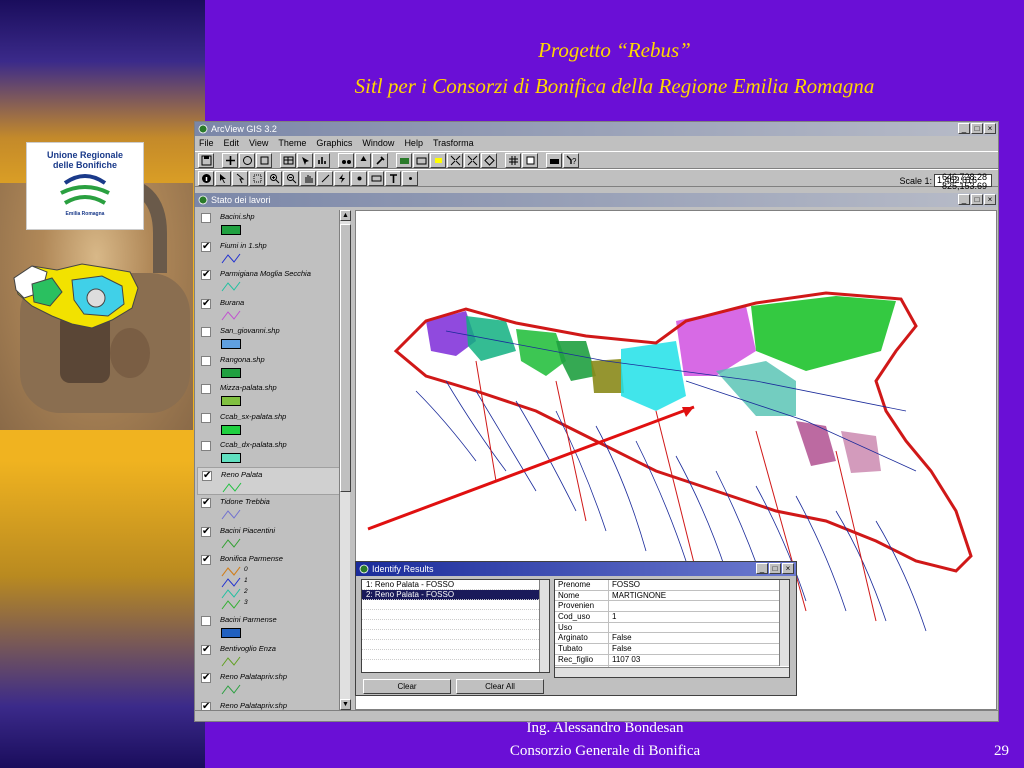  What do you see at coordinates (305, 160) in the screenshot?
I see `select-feature-button` at bounding box center [305, 160].